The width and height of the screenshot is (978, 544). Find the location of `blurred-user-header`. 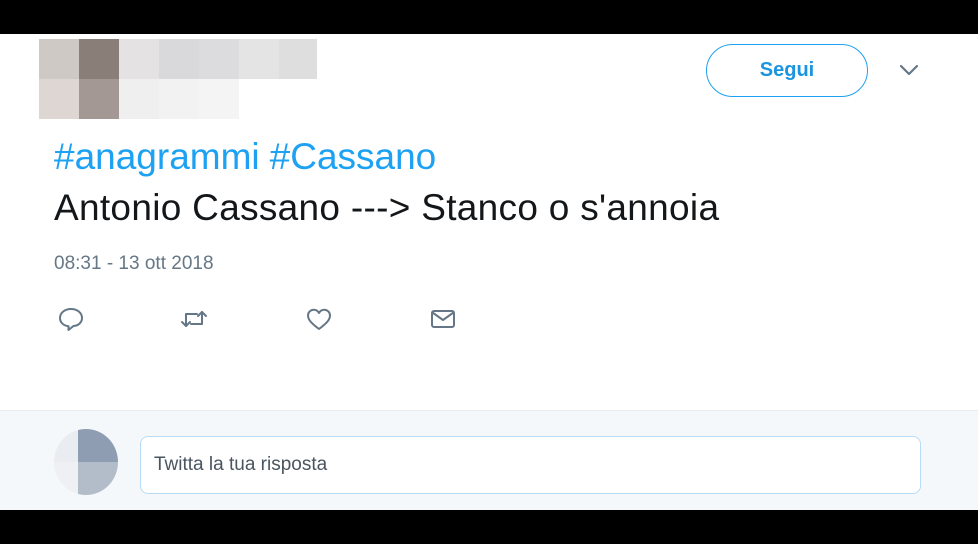

blurred-user-header is located at coordinates (178, 79).